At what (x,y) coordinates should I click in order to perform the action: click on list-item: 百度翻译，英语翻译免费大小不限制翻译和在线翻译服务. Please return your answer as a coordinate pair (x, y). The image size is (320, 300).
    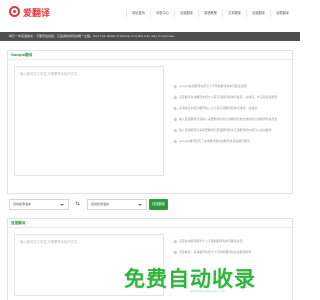
    Looking at the image, I should click on (230, 252).